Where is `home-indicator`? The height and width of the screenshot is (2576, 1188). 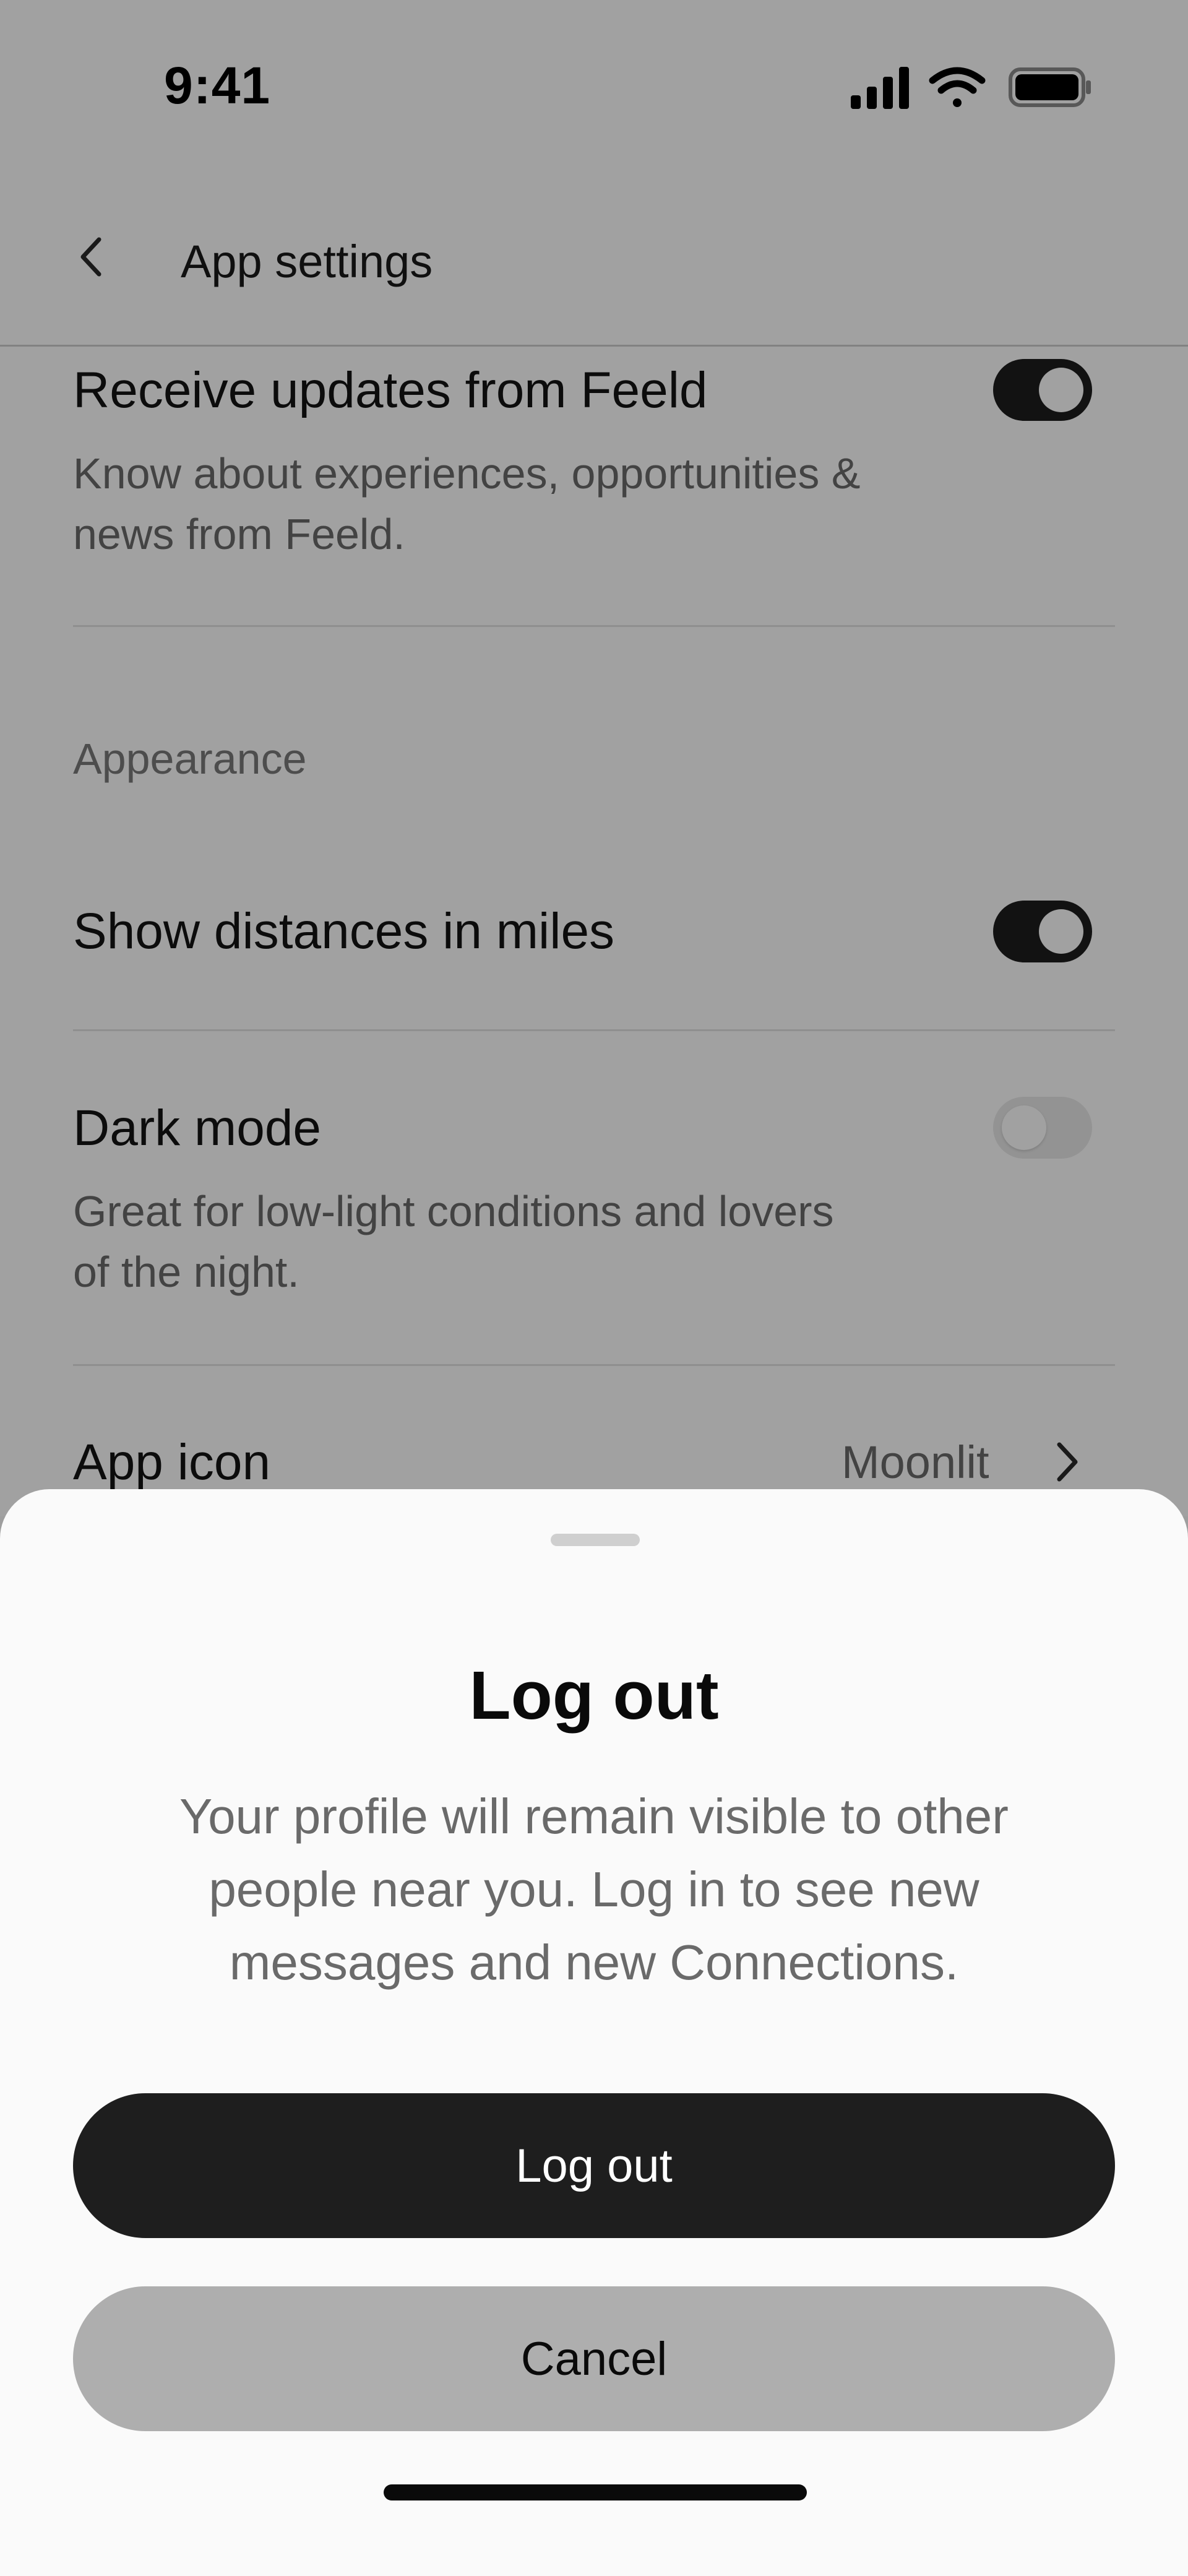
home-indicator is located at coordinates (595, 2492).